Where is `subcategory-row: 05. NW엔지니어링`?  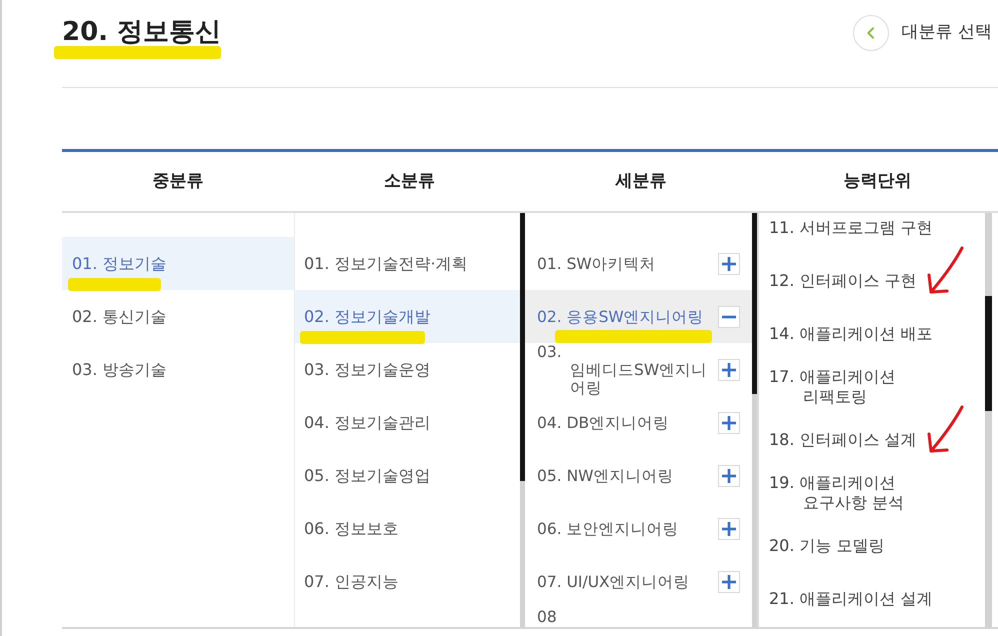
subcategory-row: 05. NW엔지니어링 is located at coordinates (638, 475).